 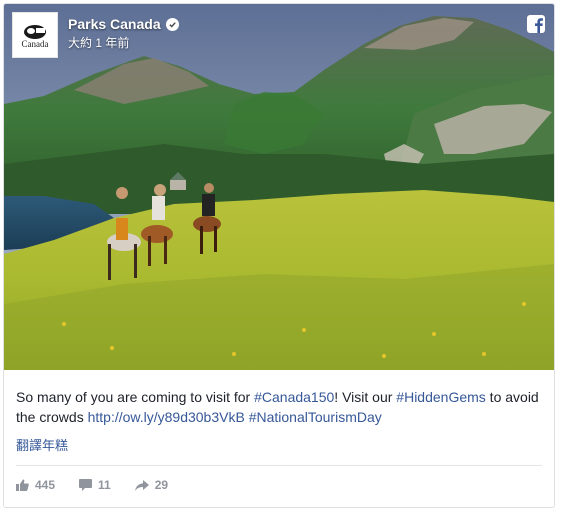 What do you see at coordinates (22, 485) in the screenshot?
I see `like-icon` at bounding box center [22, 485].